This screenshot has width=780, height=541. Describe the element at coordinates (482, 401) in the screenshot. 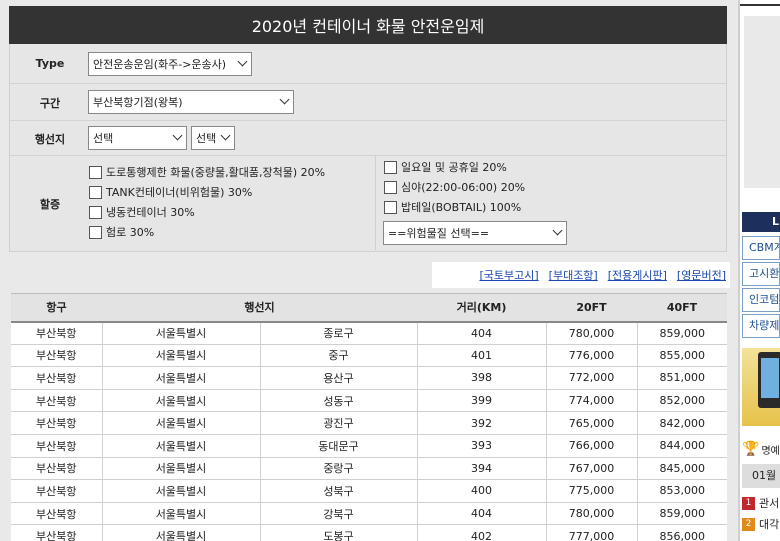

I see `cell-distance: 399` at that location.